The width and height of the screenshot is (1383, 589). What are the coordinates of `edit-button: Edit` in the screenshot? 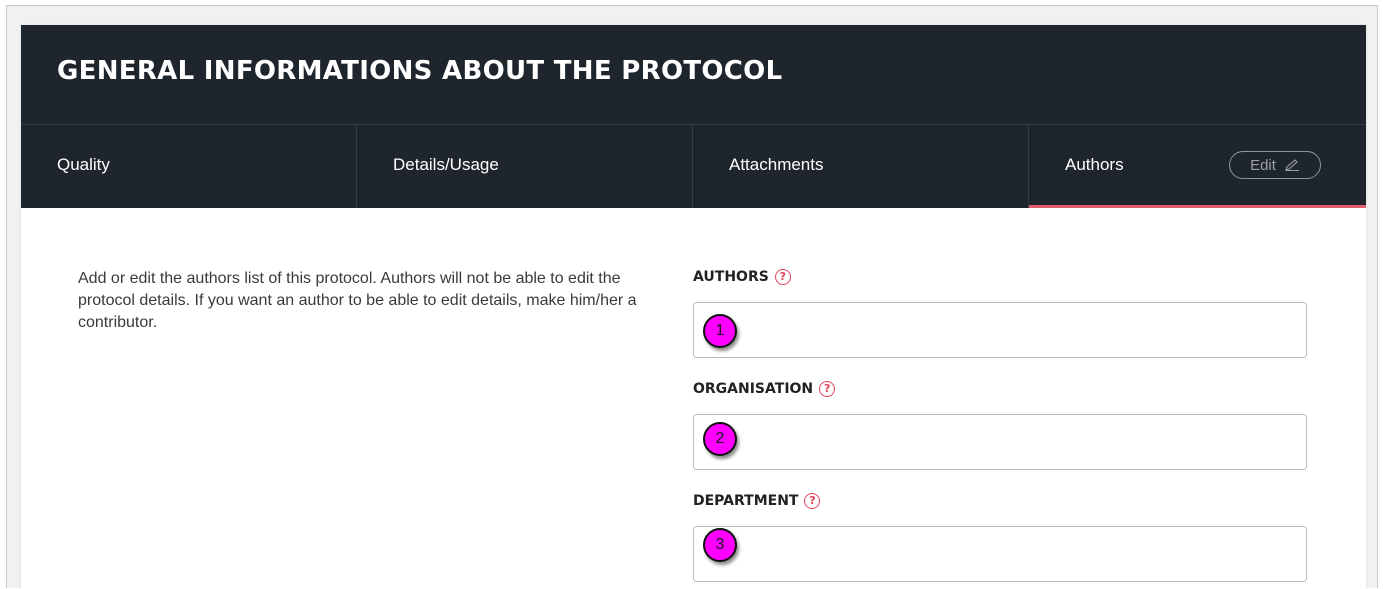 It's located at (1275, 165).